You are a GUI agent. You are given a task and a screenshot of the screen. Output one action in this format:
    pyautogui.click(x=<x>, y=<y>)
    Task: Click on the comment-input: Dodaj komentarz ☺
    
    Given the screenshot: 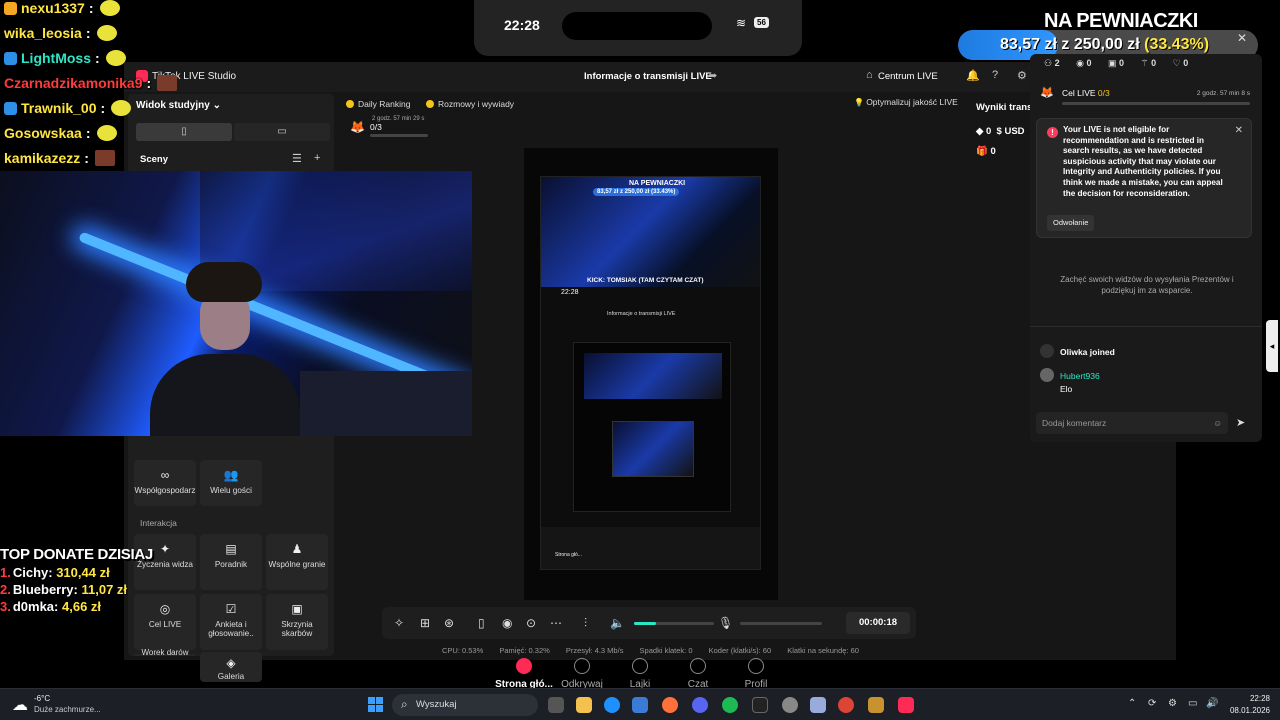 What is the action you would take?
    pyautogui.click(x=1132, y=423)
    